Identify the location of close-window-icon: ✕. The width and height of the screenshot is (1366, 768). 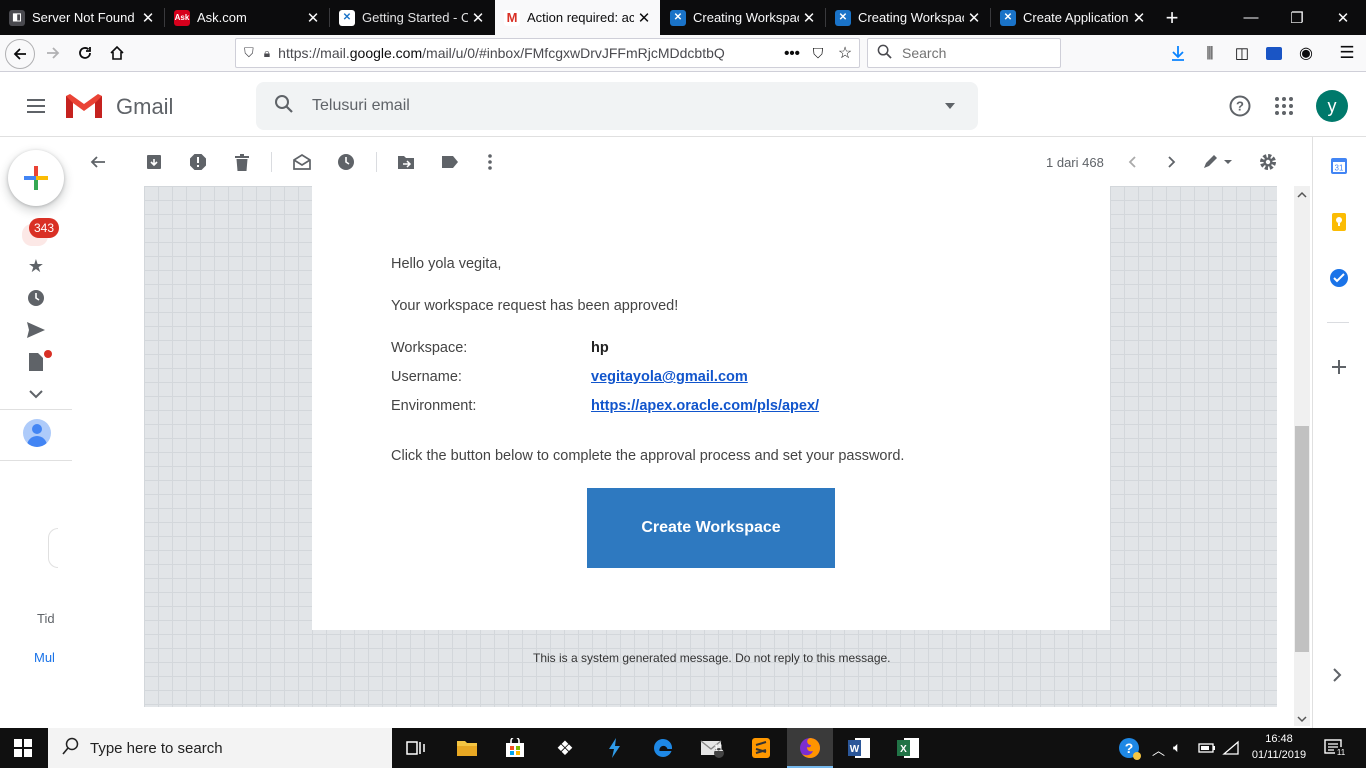
(1343, 17).